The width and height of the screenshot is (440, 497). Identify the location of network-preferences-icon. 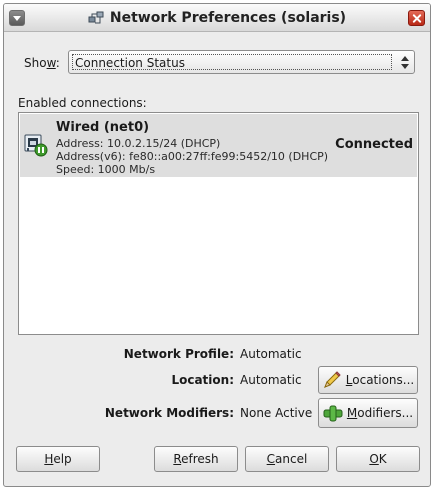
(96, 17).